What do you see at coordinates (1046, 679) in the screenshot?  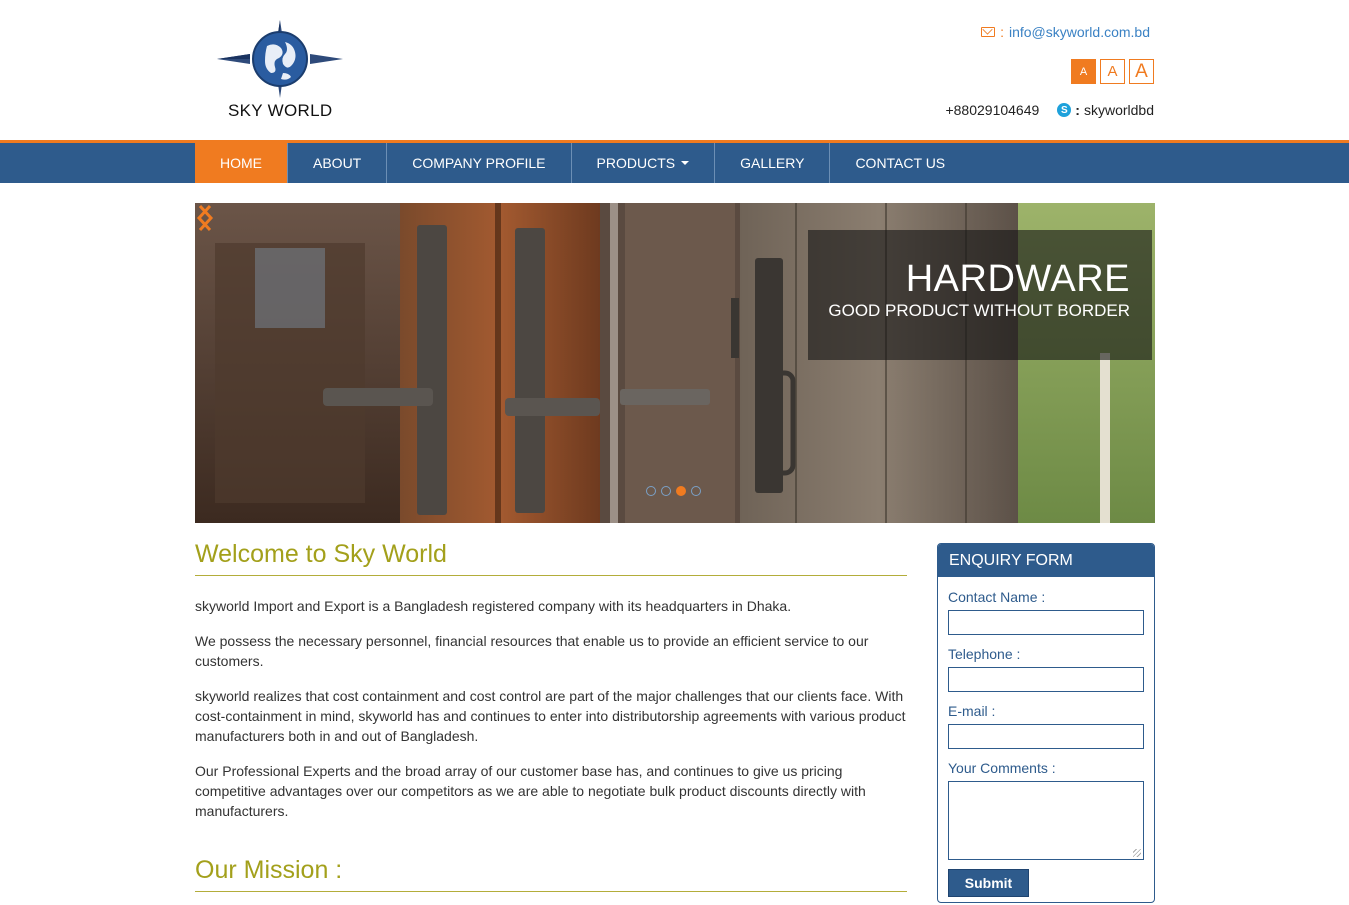 I see `telephone-input` at bounding box center [1046, 679].